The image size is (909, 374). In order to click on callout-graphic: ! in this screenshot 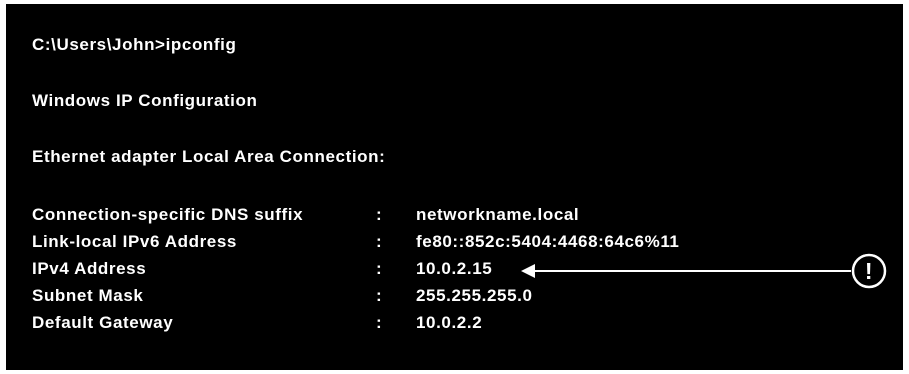, I will do `click(704, 271)`.